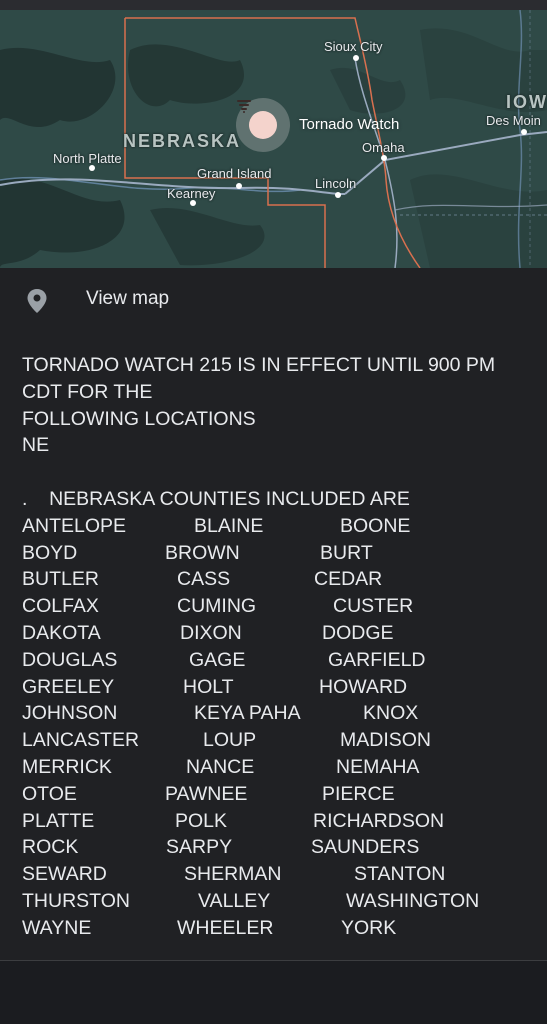  What do you see at coordinates (353, 46) in the screenshot?
I see `city-label-sioux-city: Sioux City` at bounding box center [353, 46].